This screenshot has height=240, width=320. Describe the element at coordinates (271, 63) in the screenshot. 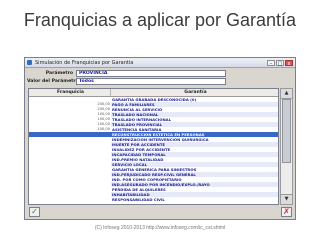

I see `minimize-button: –` at that location.